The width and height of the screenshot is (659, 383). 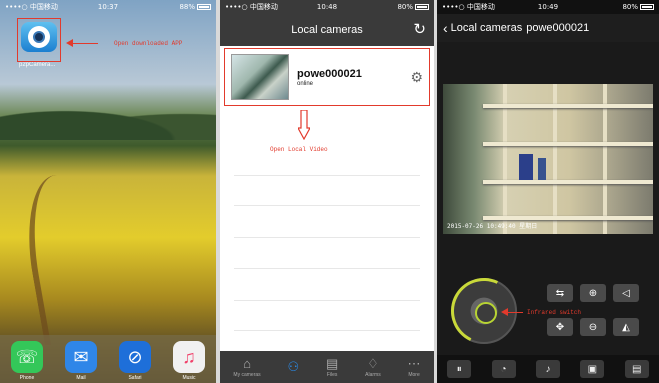 I want to click on bell-tab-icon: ♢, so click(x=373, y=363).